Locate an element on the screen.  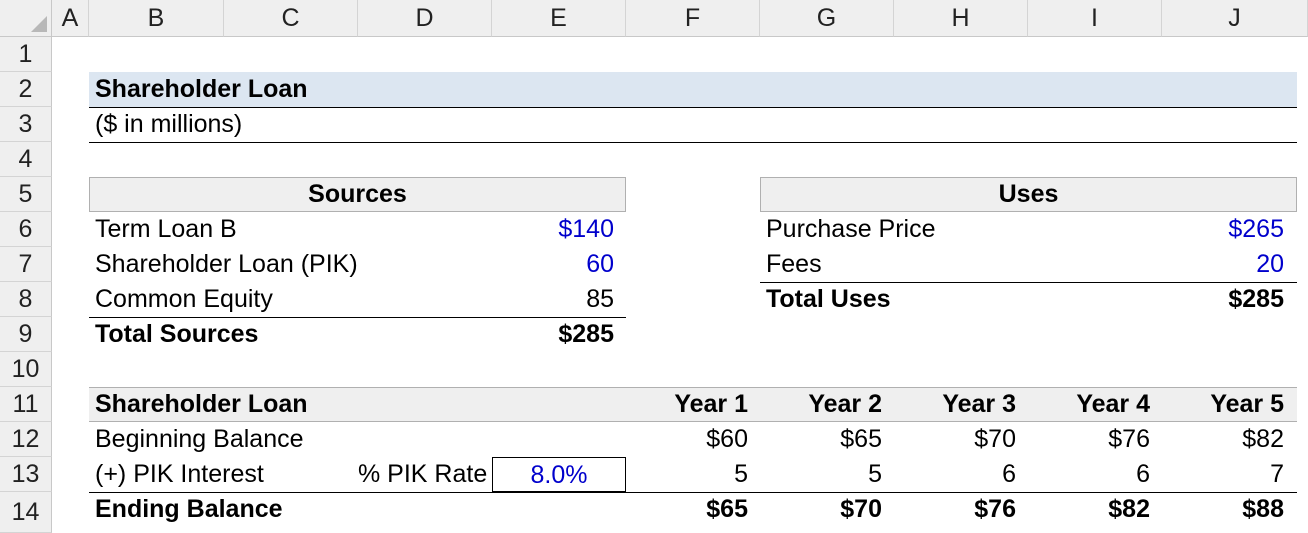
row-header-6: 6 is located at coordinates (26, 229).